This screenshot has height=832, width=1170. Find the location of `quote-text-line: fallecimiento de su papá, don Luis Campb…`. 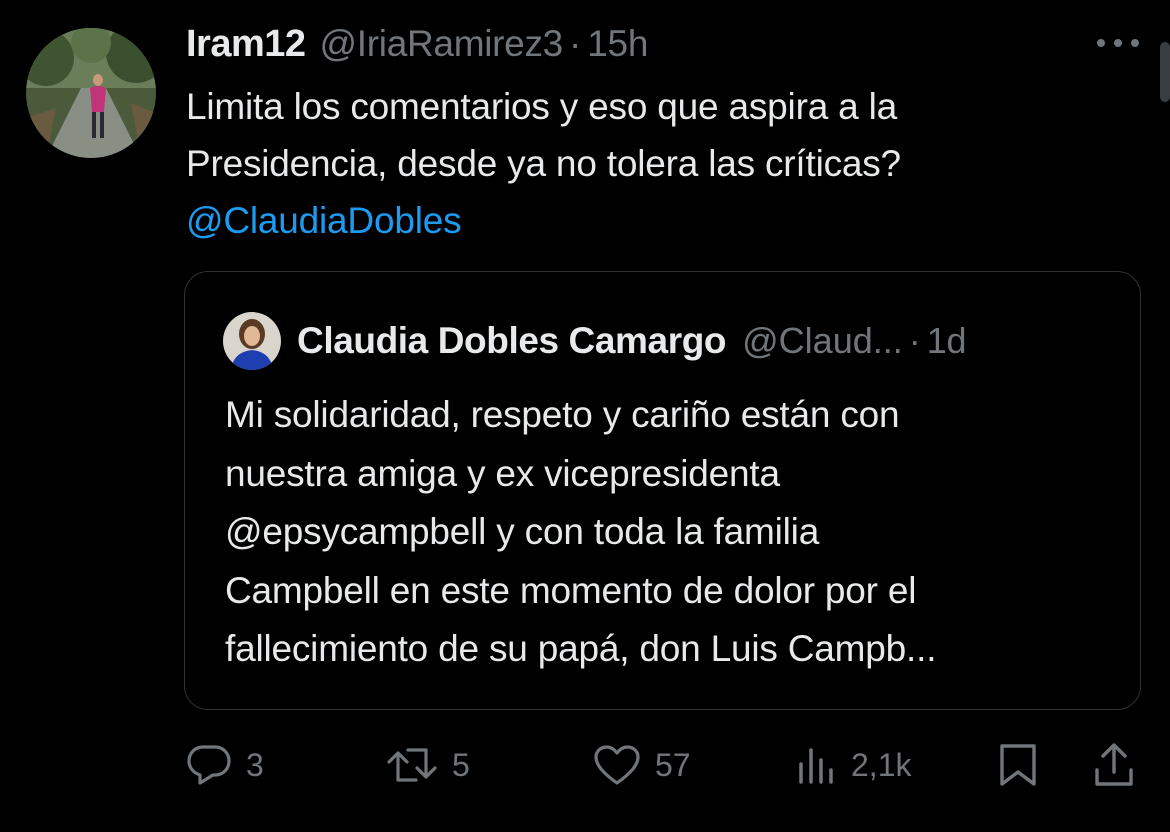

quote-text-line: fallecimiento de su papá, don Luis Campb… is located at coordinates (581, 648).